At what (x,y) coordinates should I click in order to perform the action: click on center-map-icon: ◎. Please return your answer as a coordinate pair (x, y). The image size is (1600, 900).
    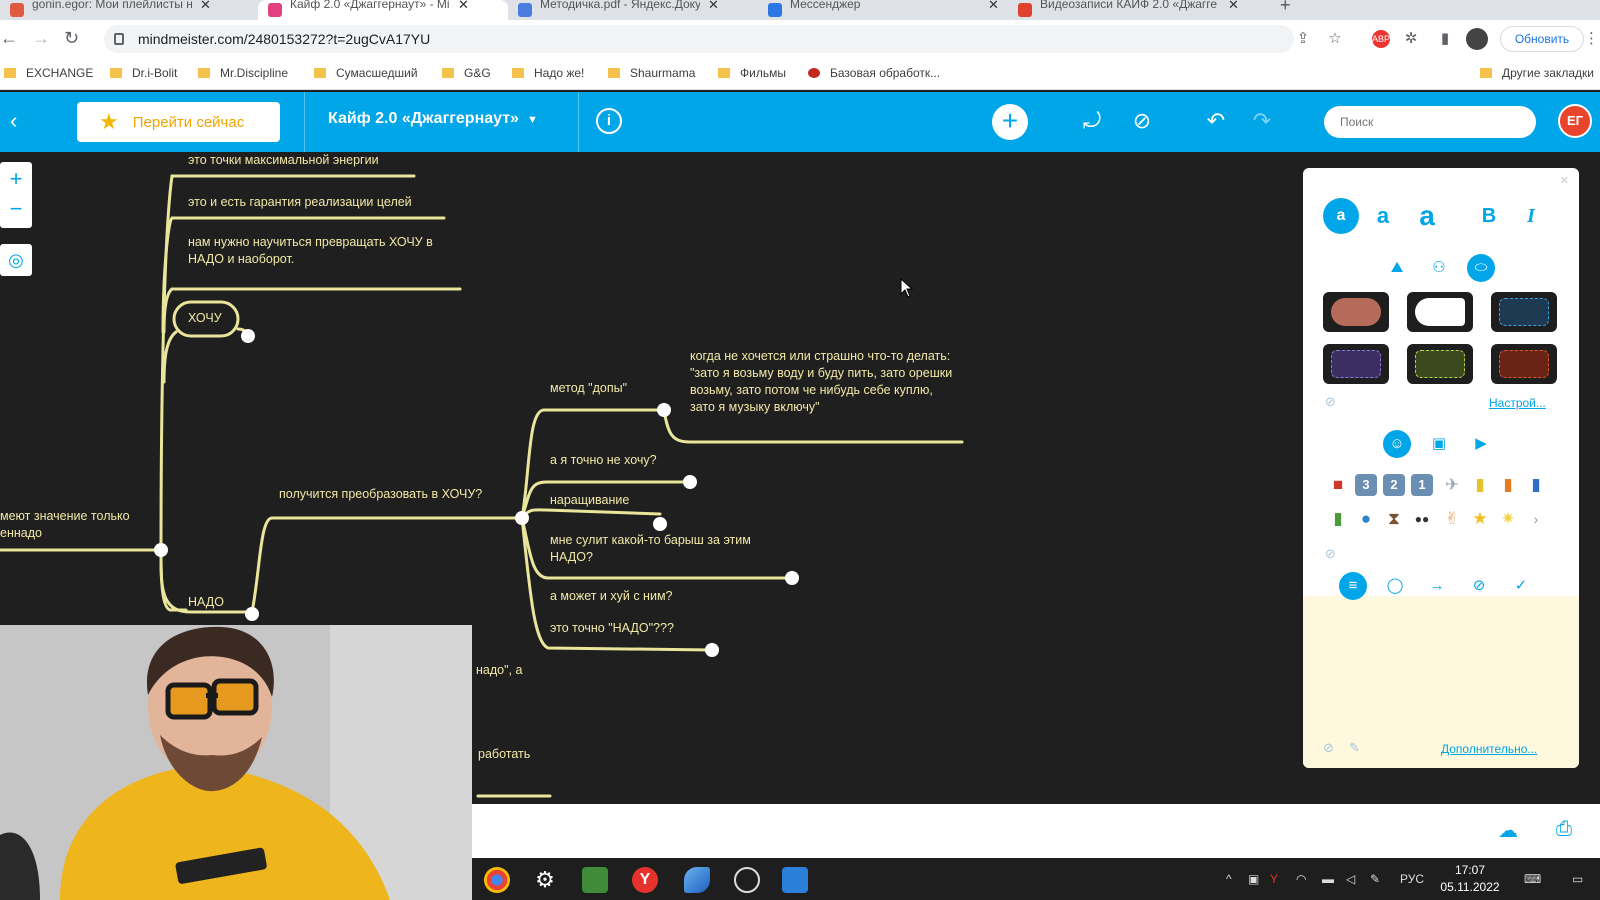
    Looking at the image, I should click on (16, 260).